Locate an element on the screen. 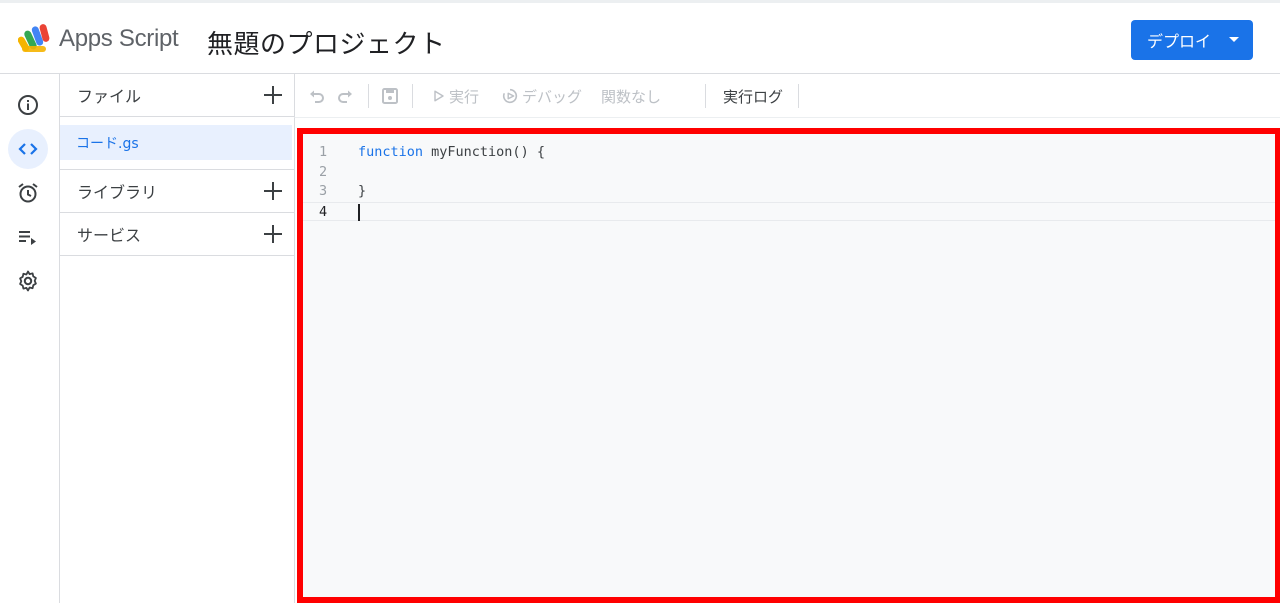 The image size is (1280, 603). save-button is located at coordinates (390, 96).